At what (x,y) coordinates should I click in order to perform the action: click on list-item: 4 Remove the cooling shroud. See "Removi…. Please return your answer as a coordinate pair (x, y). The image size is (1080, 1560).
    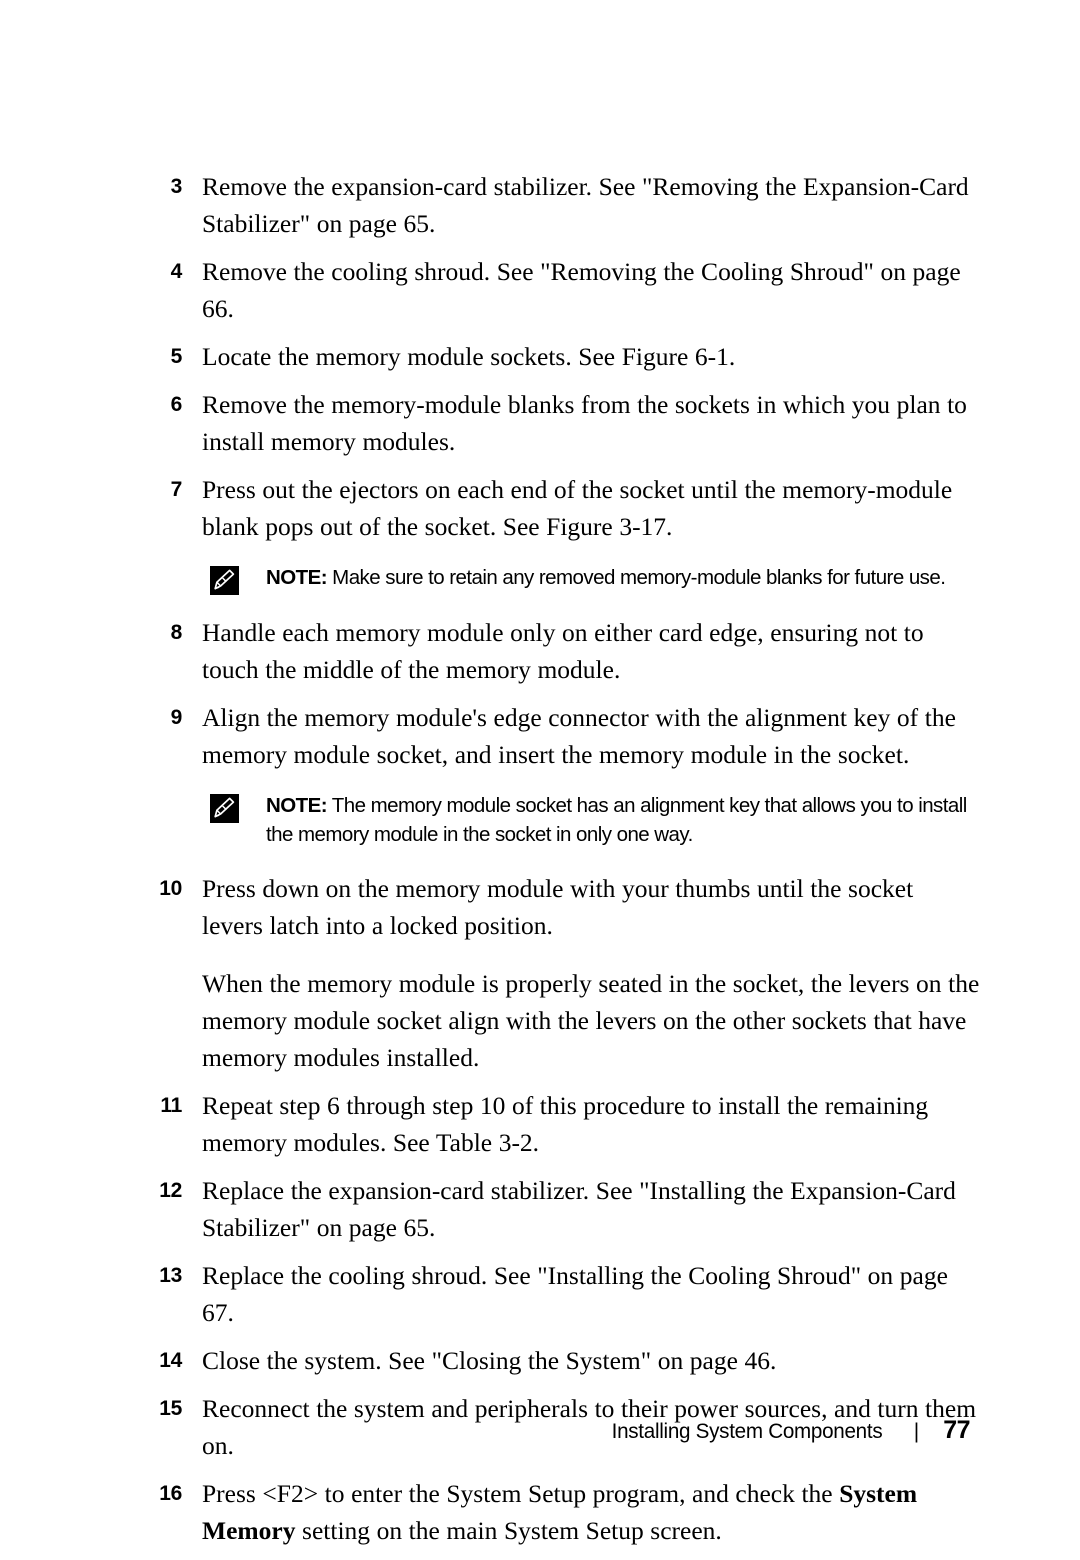
    Looking at the image, I should click on (565, 290).